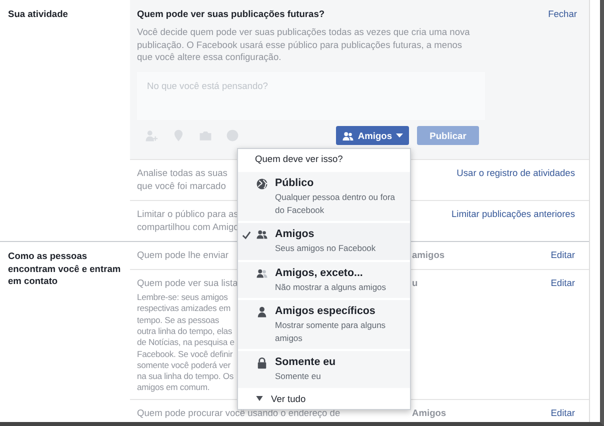  What do you see at coordinates (324, 368) in the screenshot?
I see `audience-option: Somente eu Somente eu` at bounding box center [324, 368].